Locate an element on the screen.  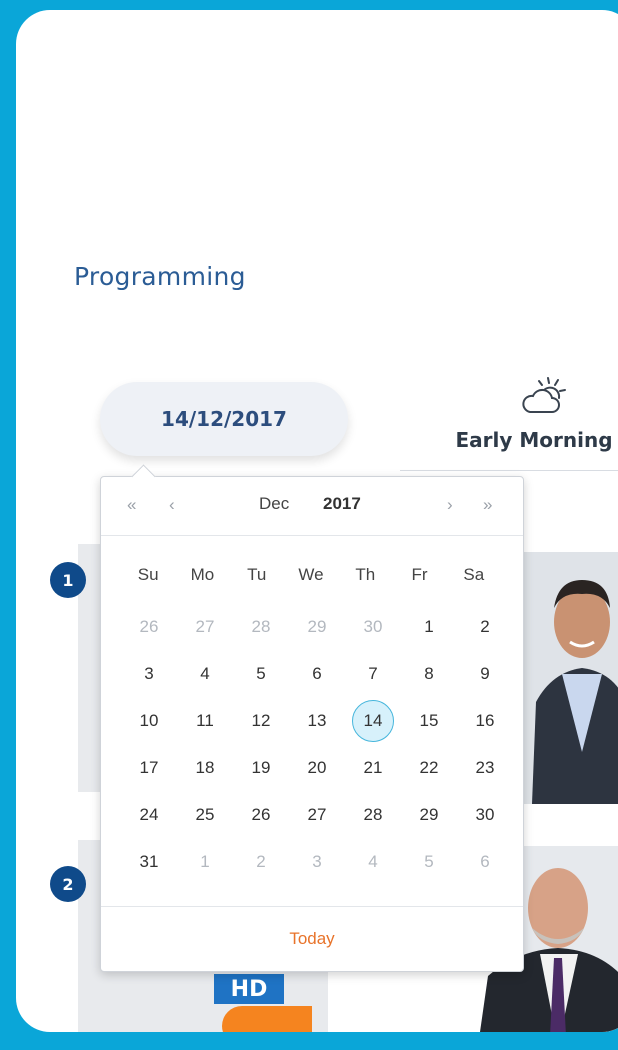
day-number: 14 is located at coordinates (373, 720).